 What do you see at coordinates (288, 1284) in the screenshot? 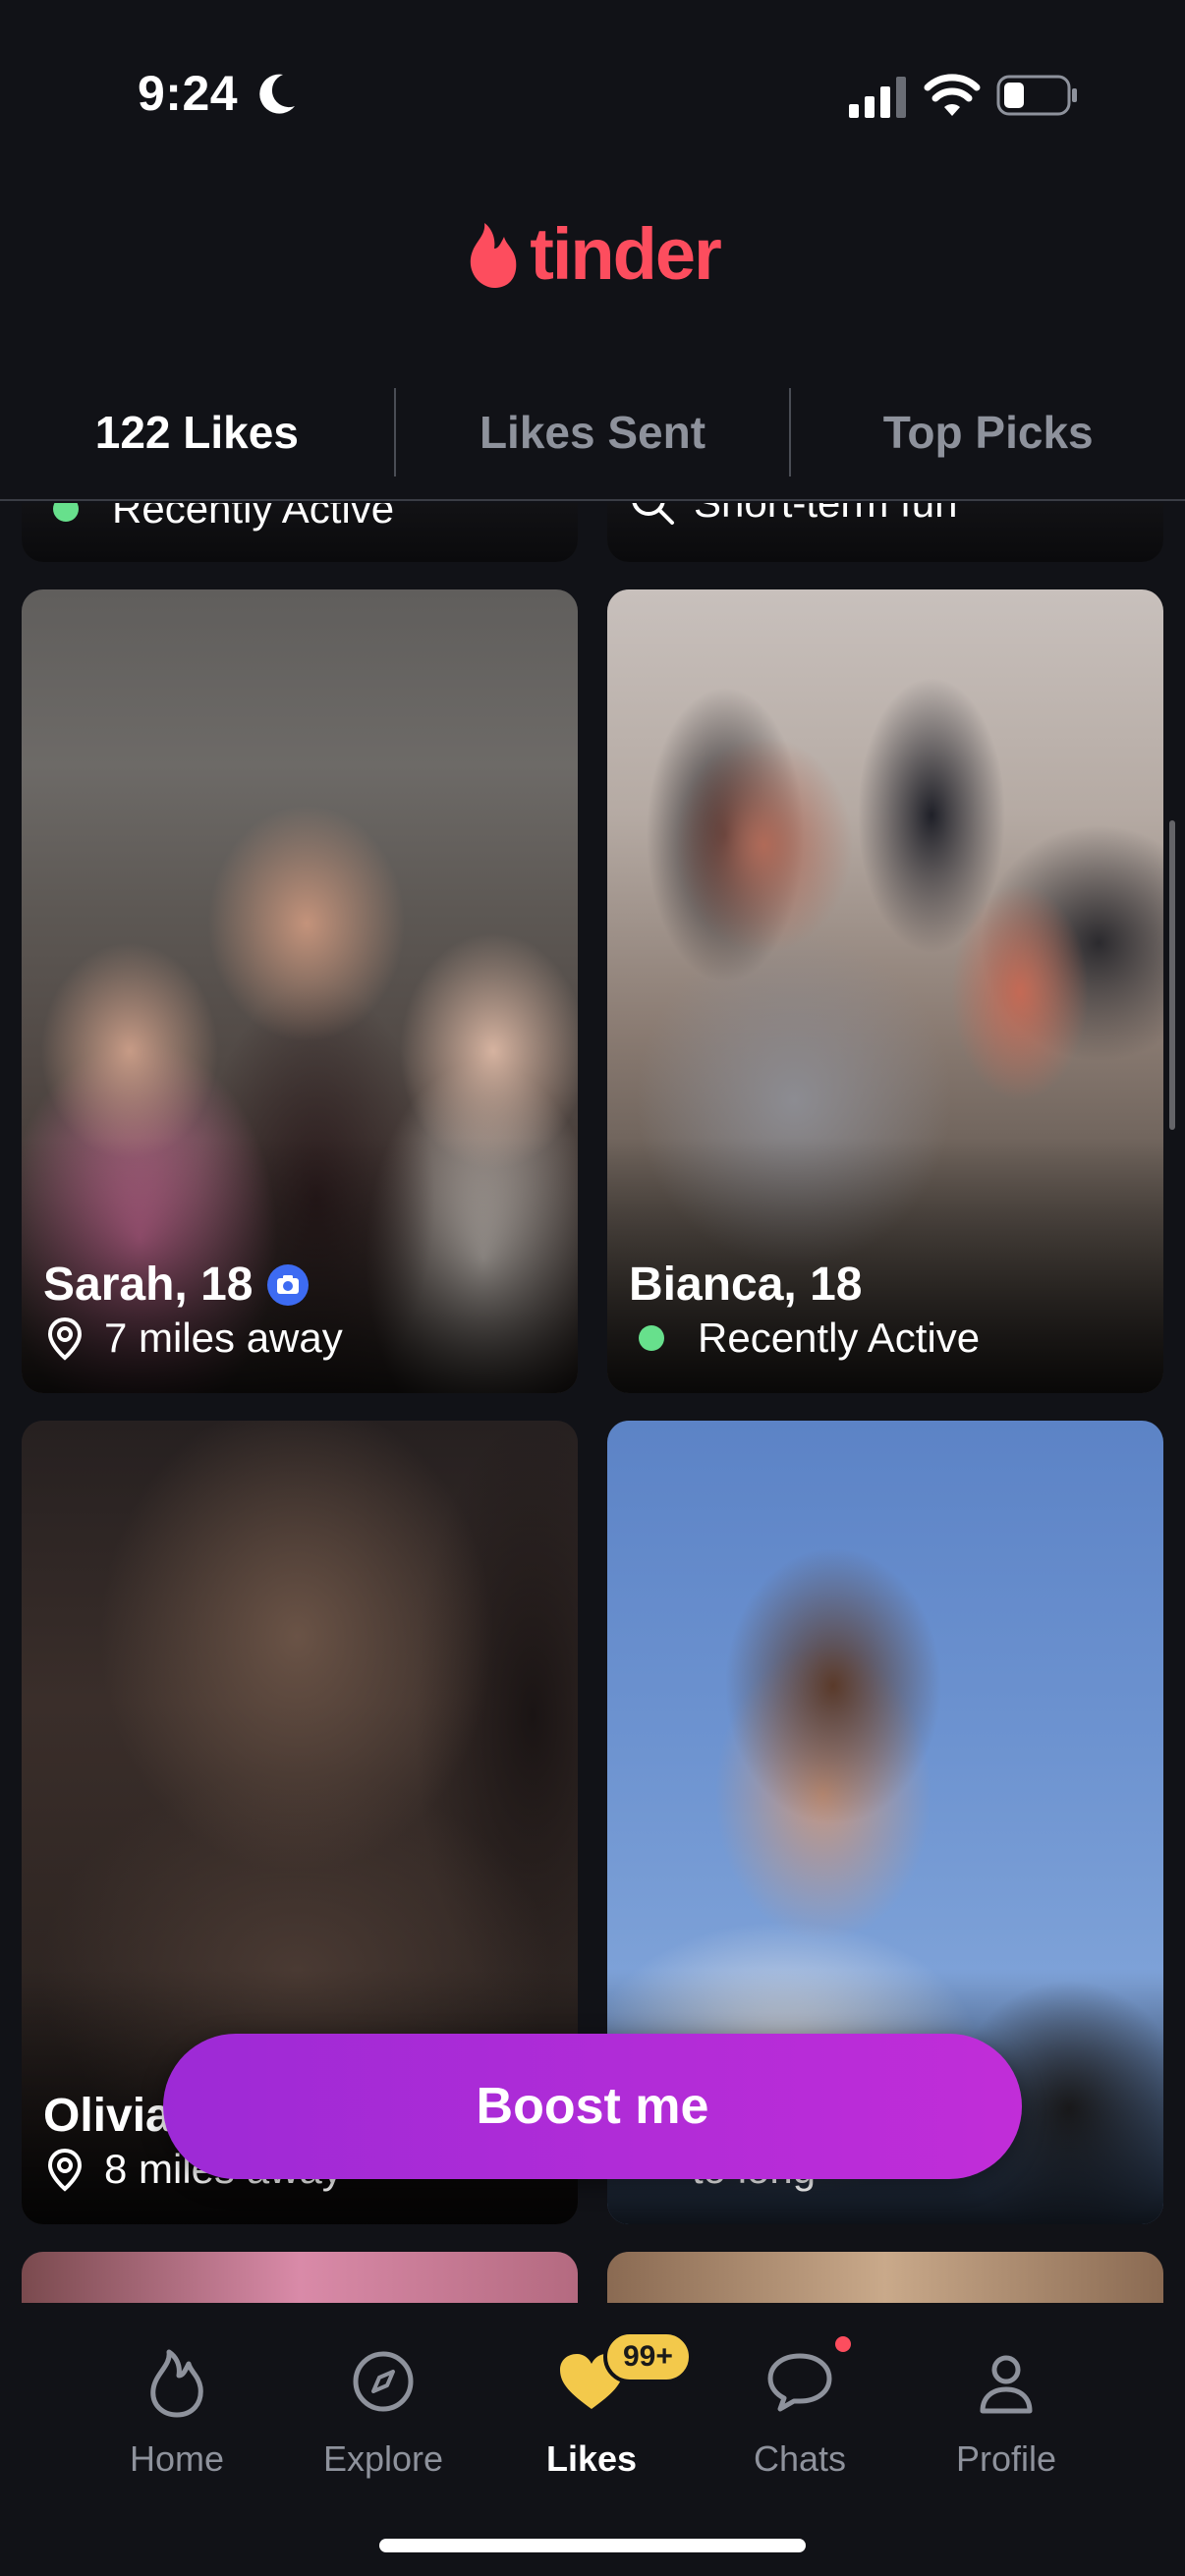
I see `photo-verified-icon` at bounding box center [288, 1284].